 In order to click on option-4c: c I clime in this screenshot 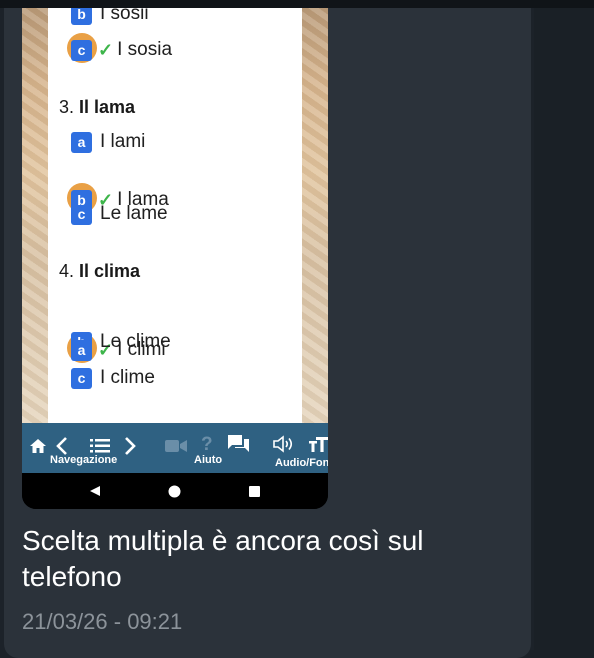, I will do `click(113, 378)`.